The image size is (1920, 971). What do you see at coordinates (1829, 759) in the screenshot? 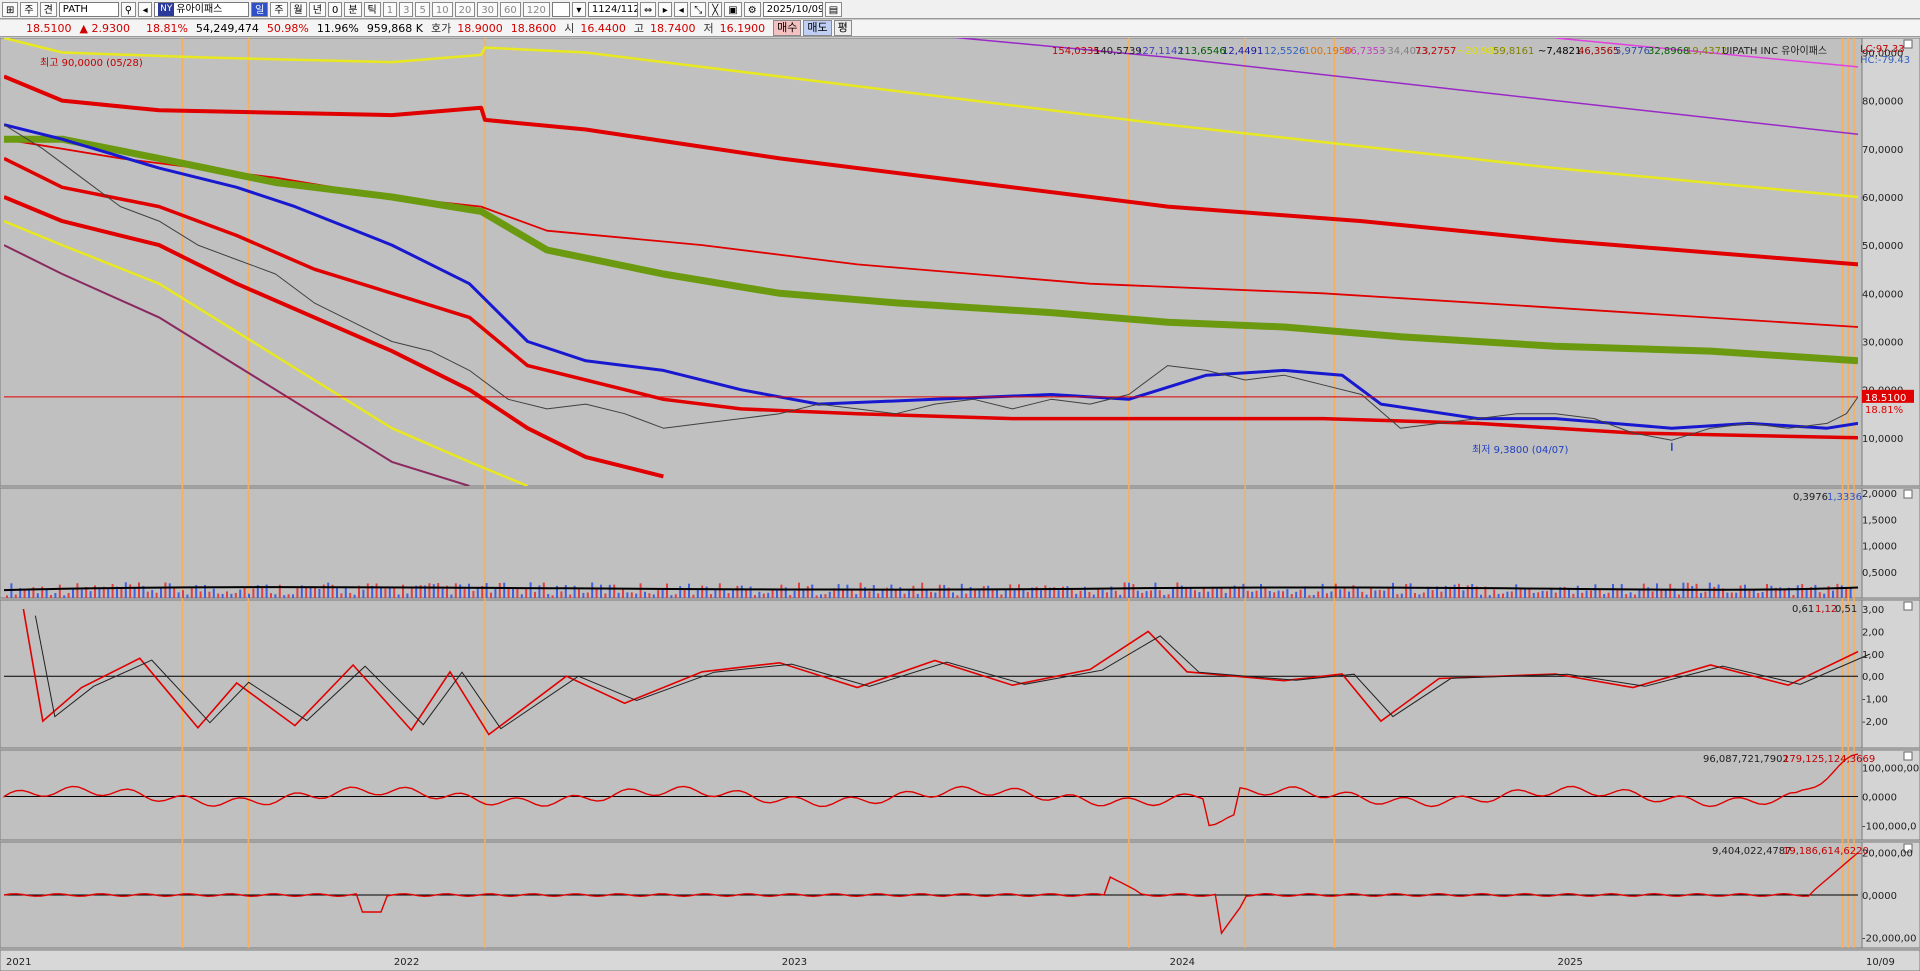
I see `indicator1-header-value: 179,125,124,3669` at bounding box center [1829, 759].